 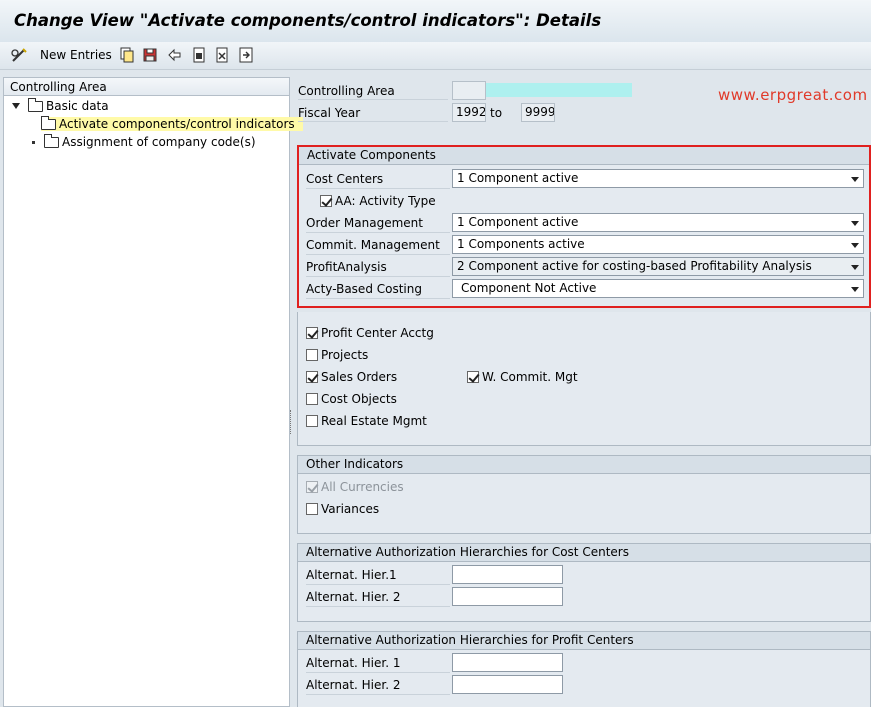 What do you see at coordinates (469, 112) in the screenshot?
I see `fiscal-year-from-field: 1992` at bounding box center [469, 112].